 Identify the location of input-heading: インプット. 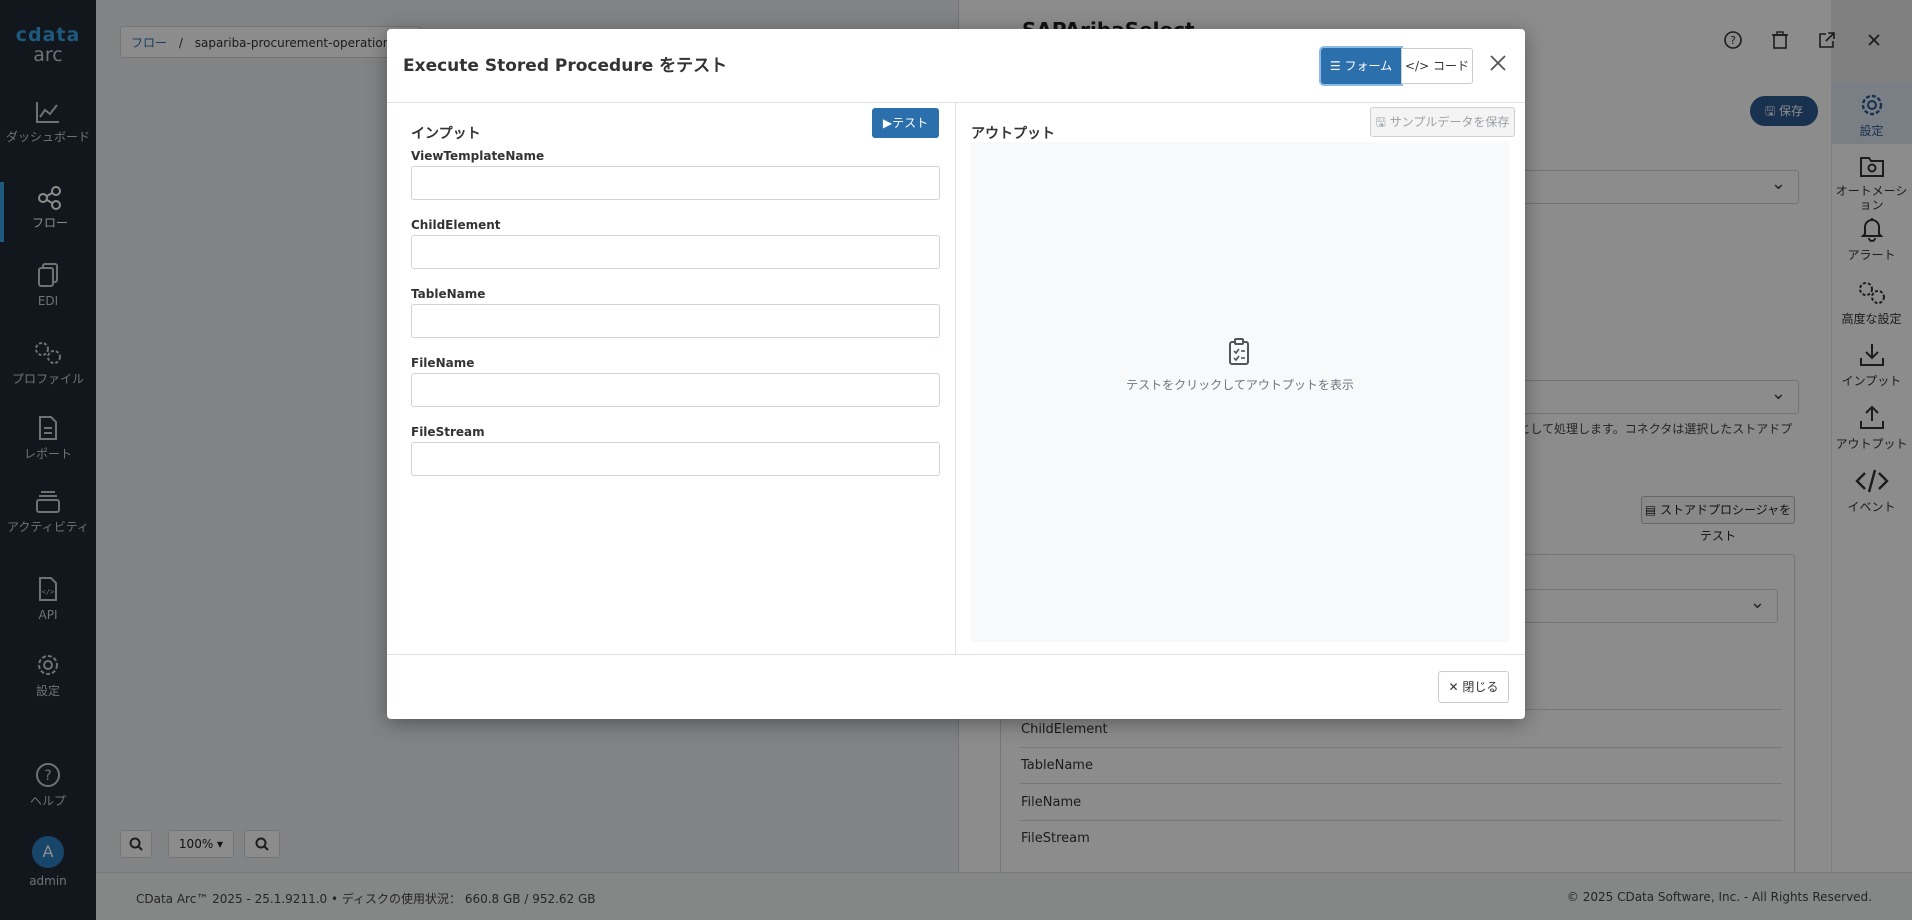
(446, 134).